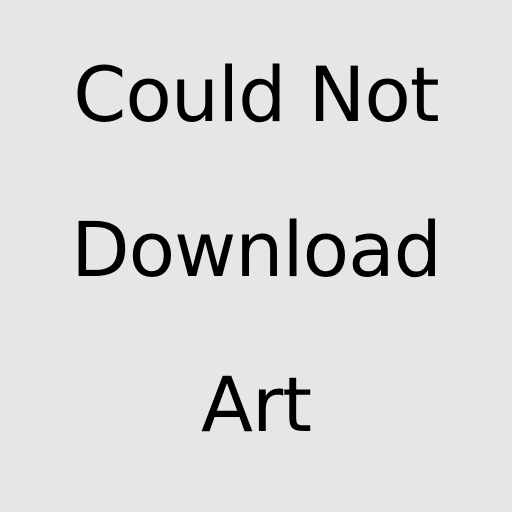 The height and width of the screenshot is (512, 512). I want to click on placeholder-text-line-1: Could Not, so click(256, 94).